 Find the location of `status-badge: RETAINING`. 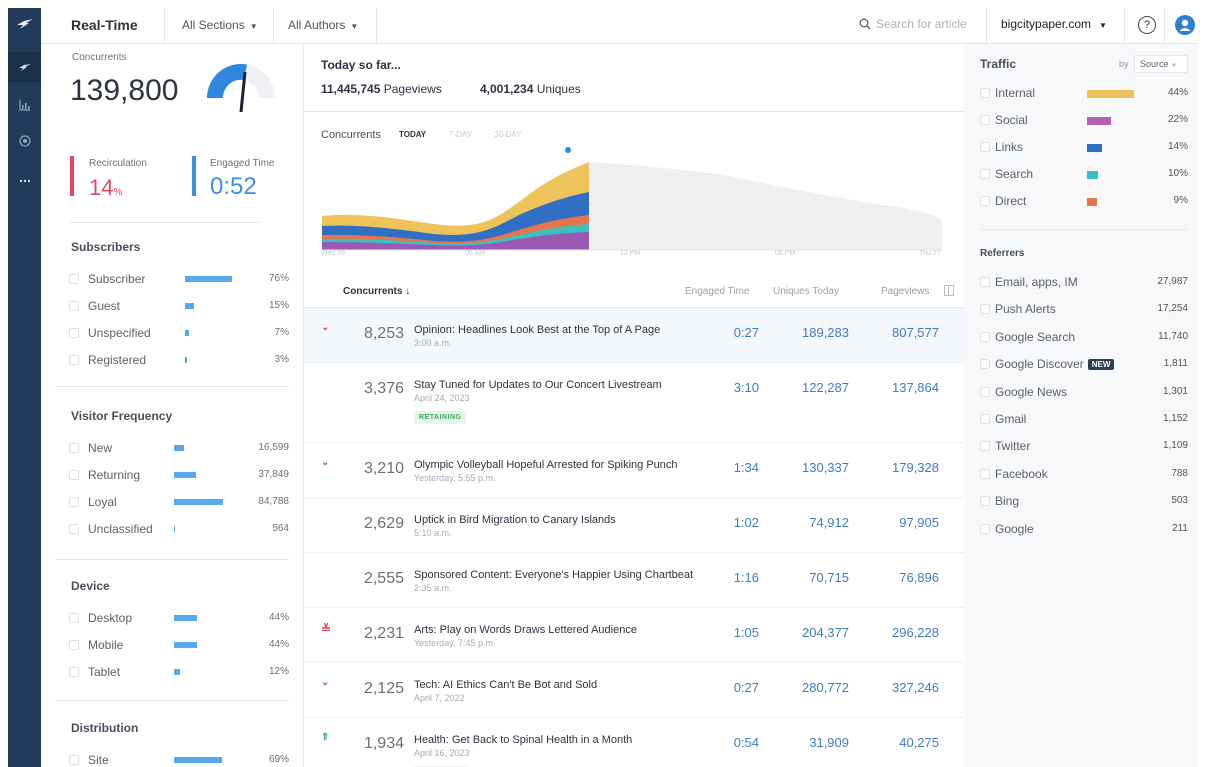

status-badge: RETAINING is located at coordinates (440, 417).